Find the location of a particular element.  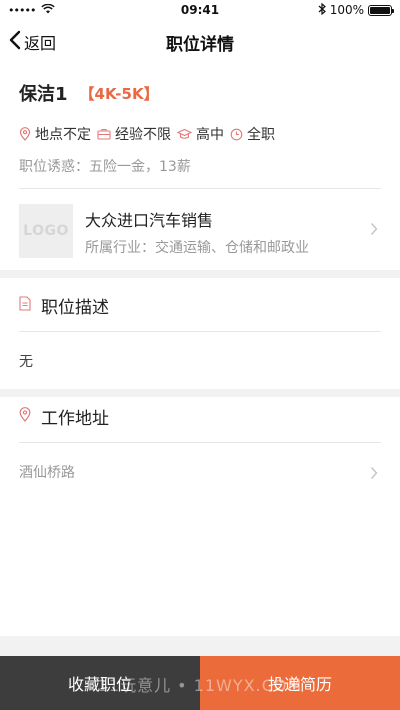

company-card: LOGO 大众进口汽车销售 所属行业：交通运输、仓储和邮政业 is located at coordinates (200, 229).